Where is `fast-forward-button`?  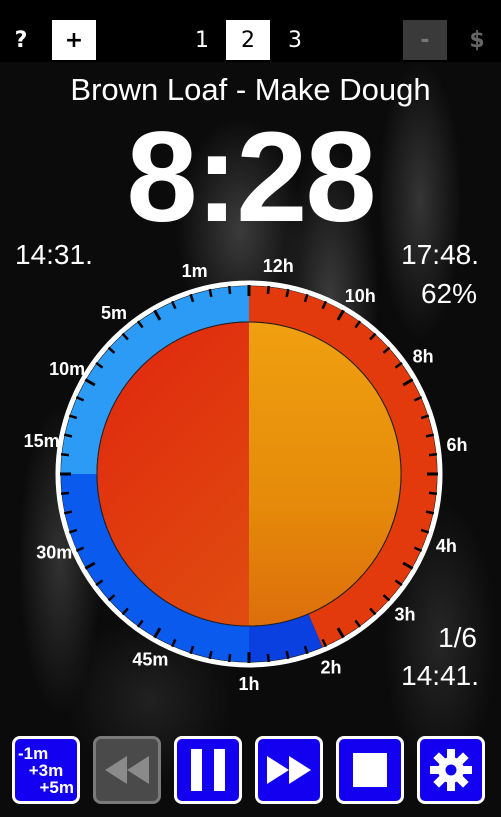
fast-forward-button is located at coordinates (289, 770).